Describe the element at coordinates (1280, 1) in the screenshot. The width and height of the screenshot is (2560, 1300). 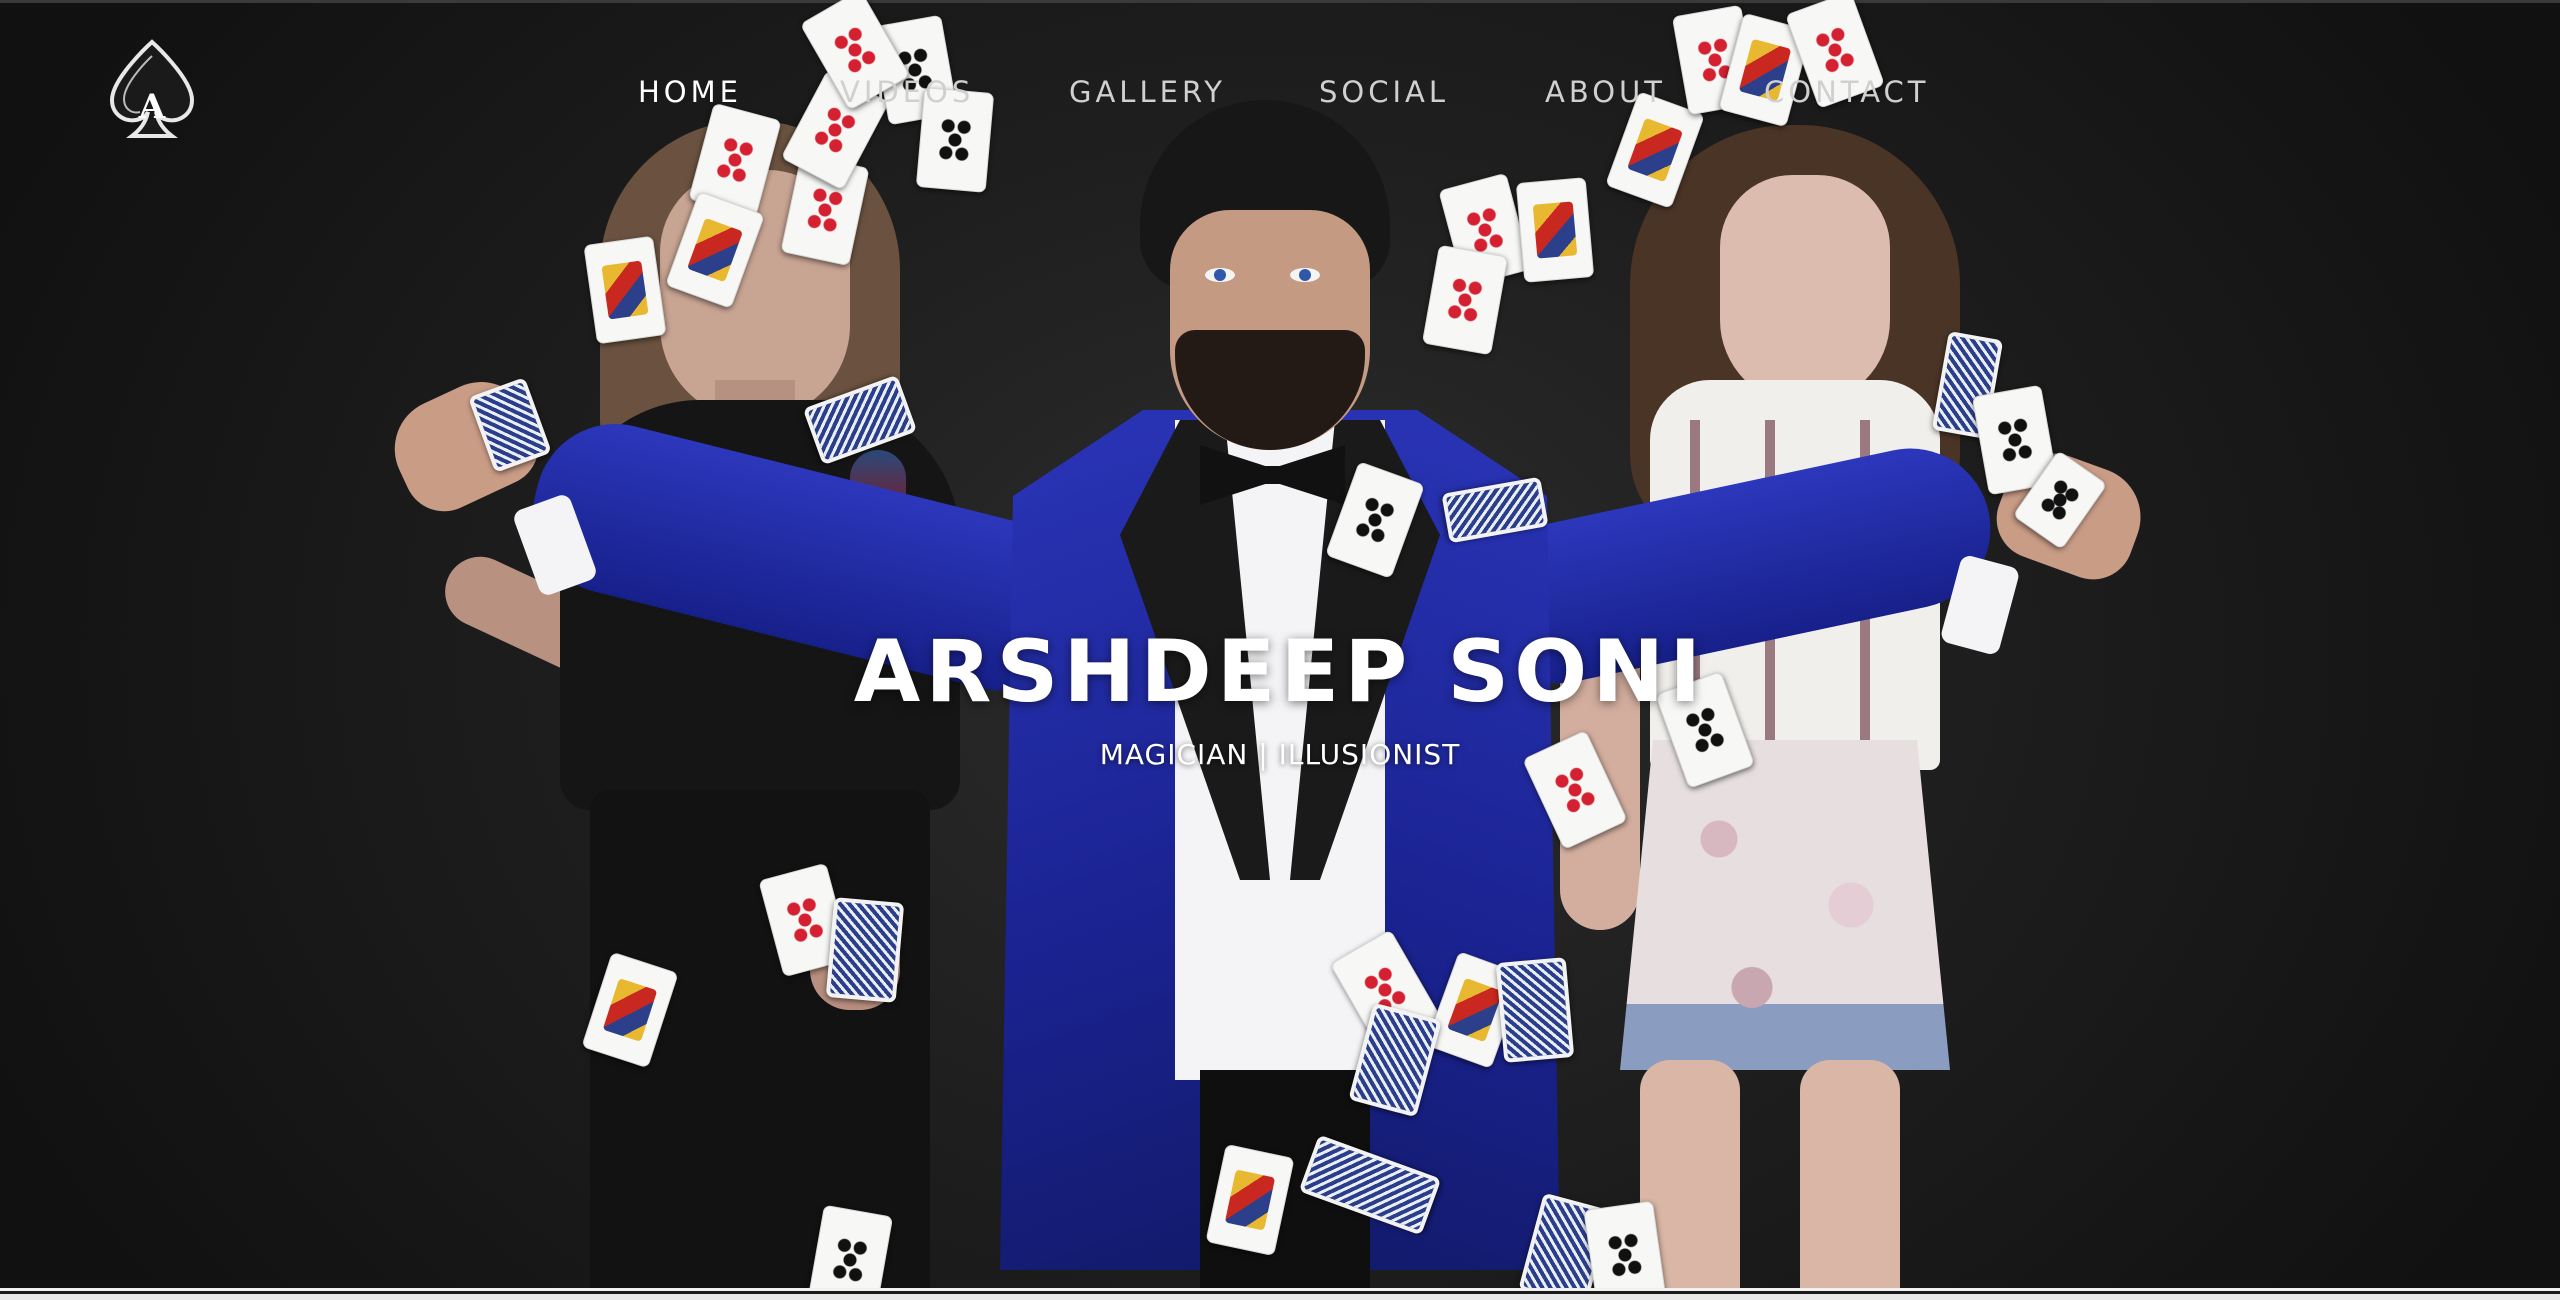
I see `top-border` at that location.